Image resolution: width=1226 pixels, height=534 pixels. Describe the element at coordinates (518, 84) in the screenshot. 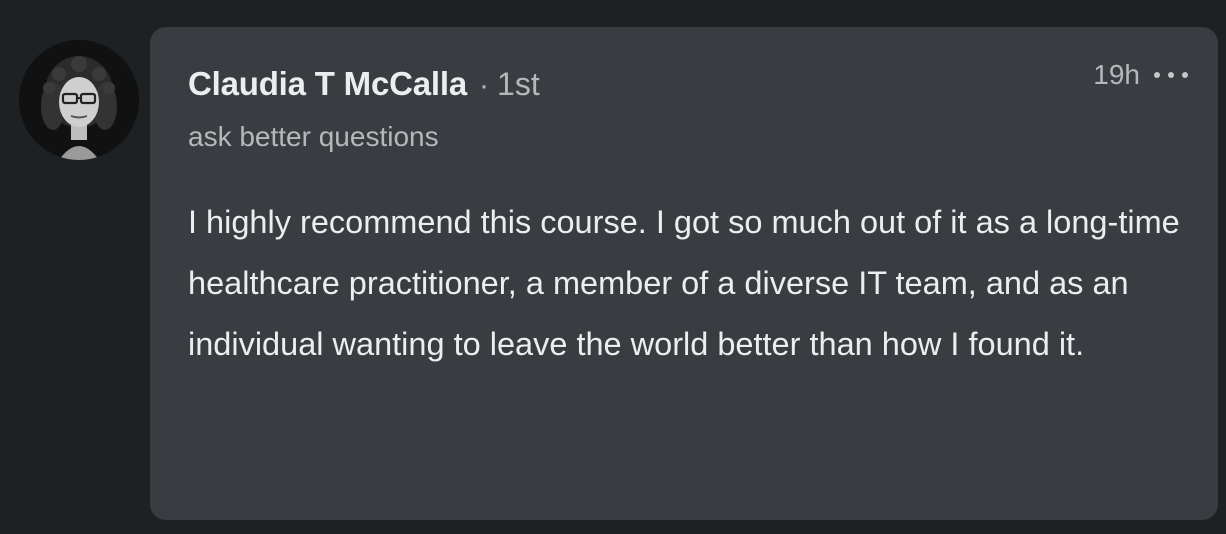

I see `connection-degree: 1st` at that location.